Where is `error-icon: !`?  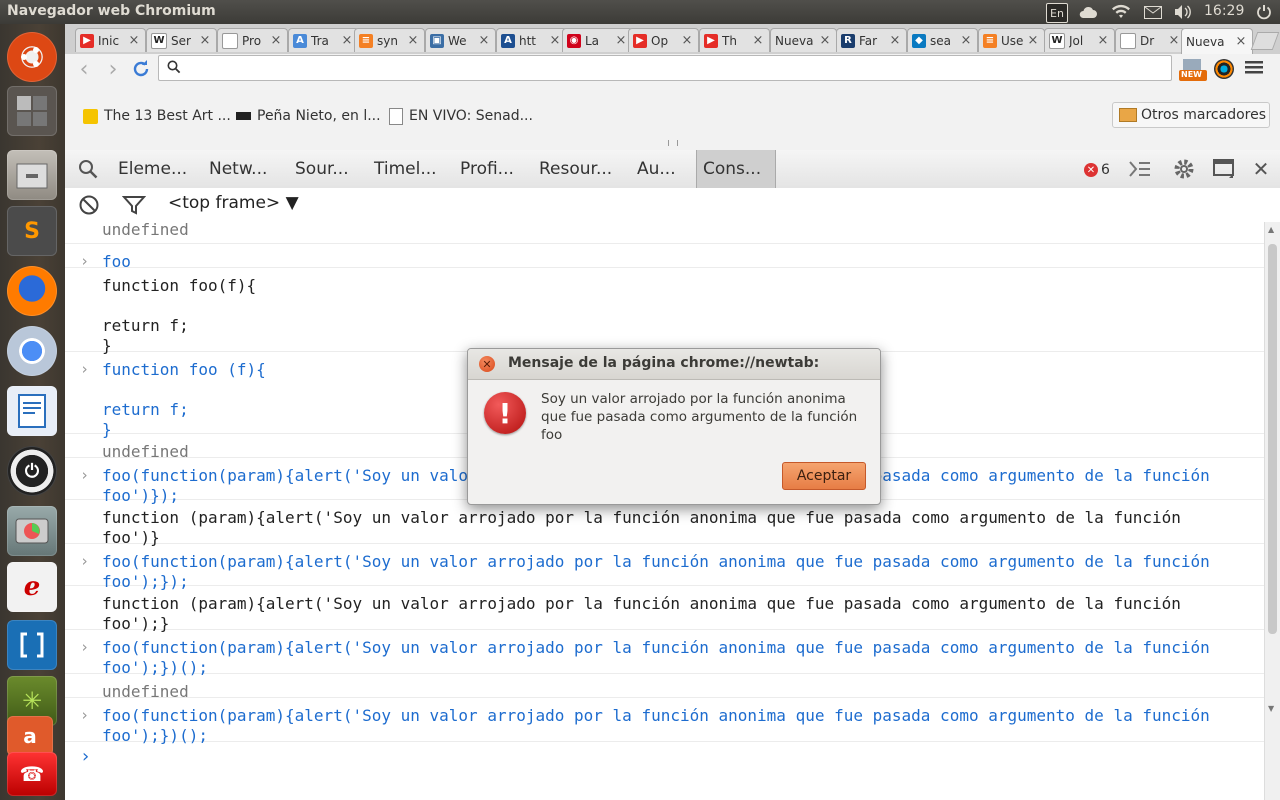
error-icon: ! is located at coordinates (505, 413).